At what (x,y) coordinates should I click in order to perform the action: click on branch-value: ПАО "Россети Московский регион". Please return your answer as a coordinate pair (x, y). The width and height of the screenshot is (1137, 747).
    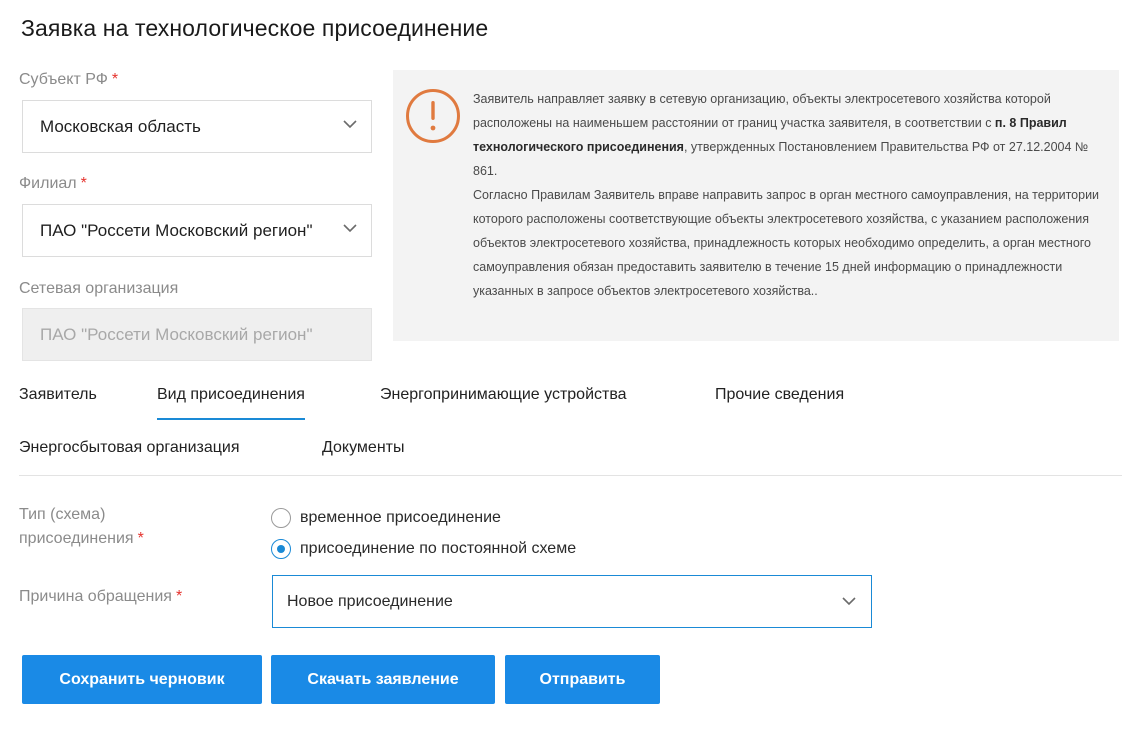
    Looking at the image, I should click on (176, 230).